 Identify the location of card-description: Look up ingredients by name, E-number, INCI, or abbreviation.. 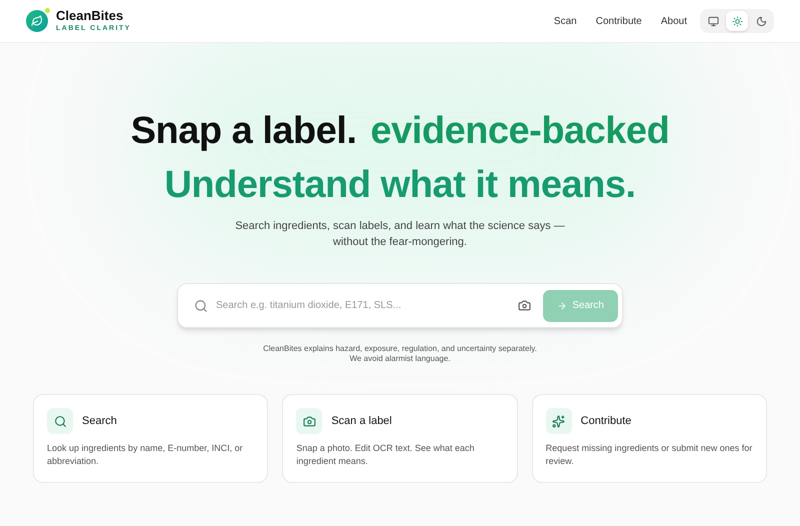
(145, 455).